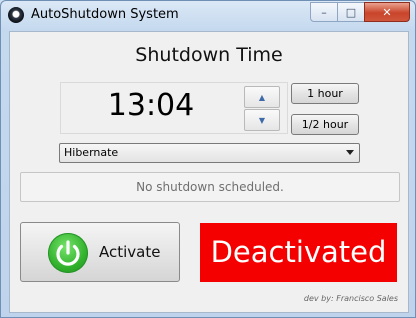 The height and width of the screenshot is (318, 416). I want to click on mode-select: Hibernate, so click(209, 153).